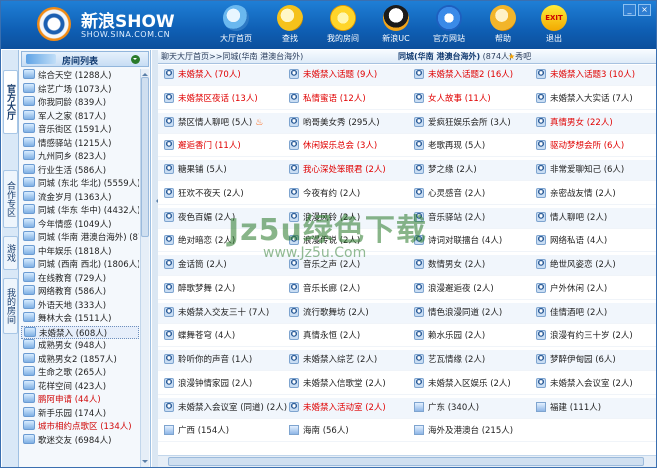 The image size is (657, 468). I want to click on room-list-item: 城市相约点歌区 (134人), so click(80, 427).